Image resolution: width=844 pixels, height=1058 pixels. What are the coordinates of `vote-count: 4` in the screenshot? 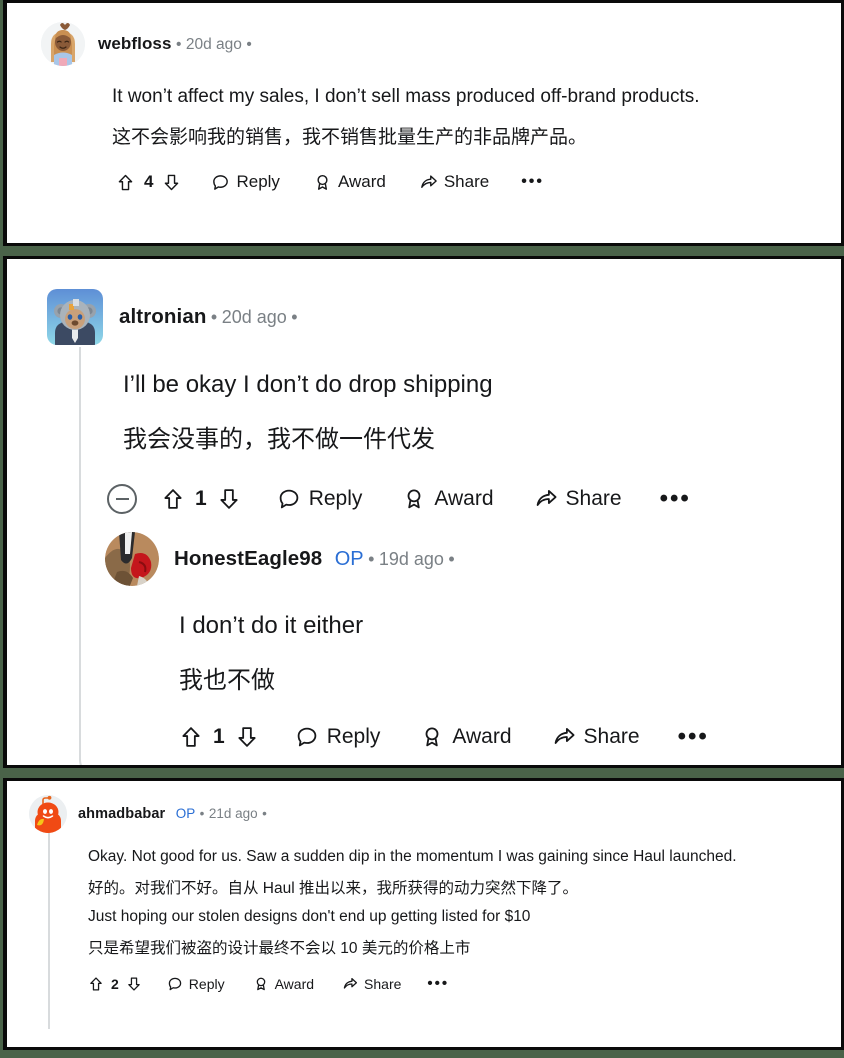 It's located at (149, 181).